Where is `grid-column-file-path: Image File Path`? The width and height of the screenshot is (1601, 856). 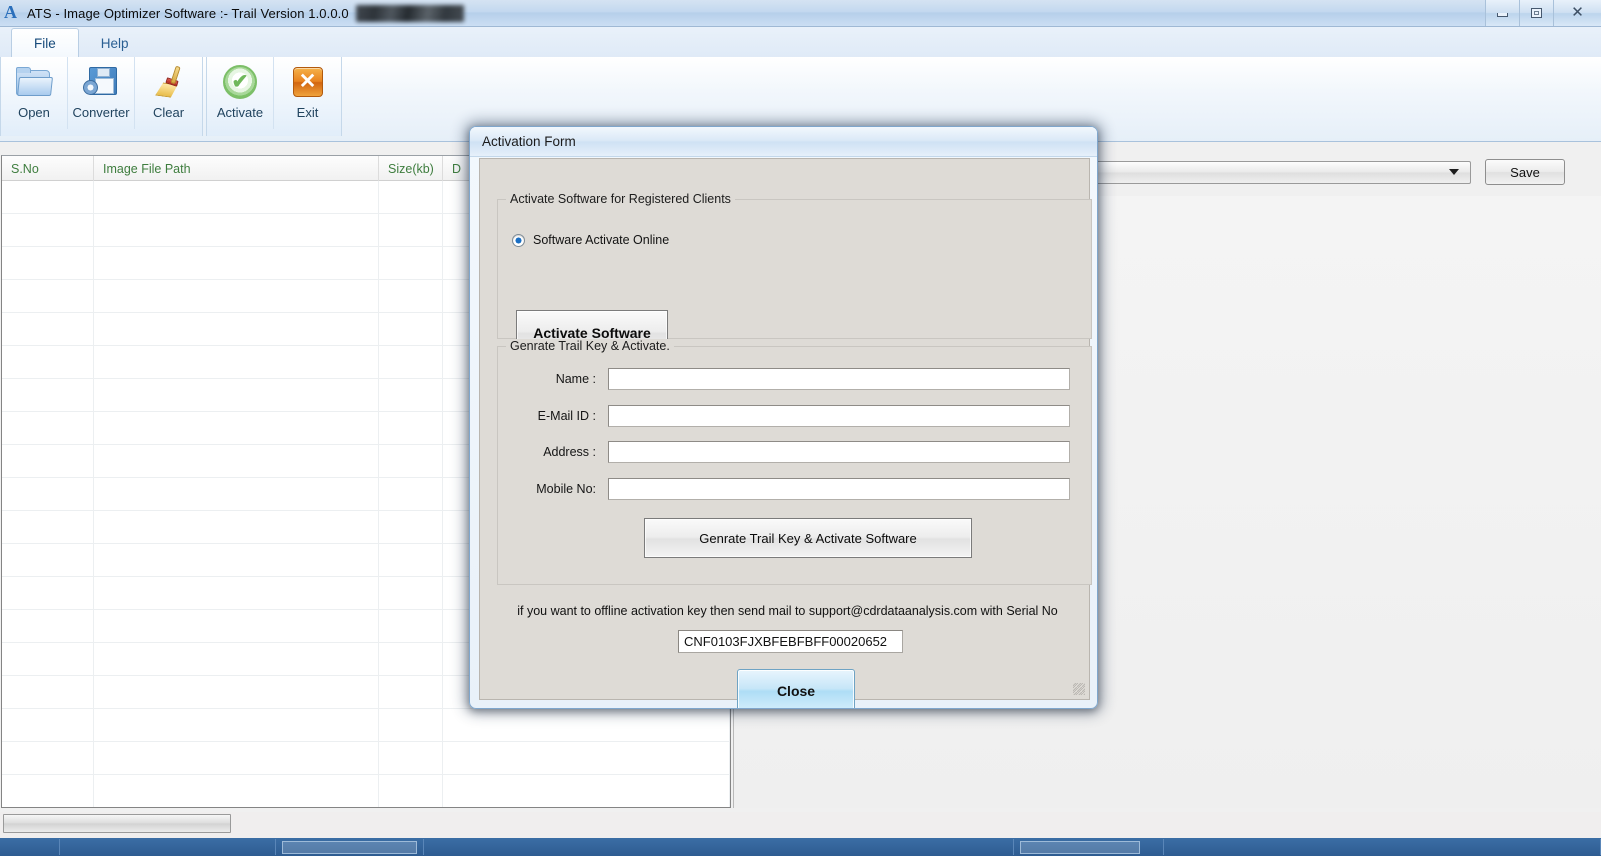
grid-column-file-path: Image File Path is located at coordinates (236, 168).